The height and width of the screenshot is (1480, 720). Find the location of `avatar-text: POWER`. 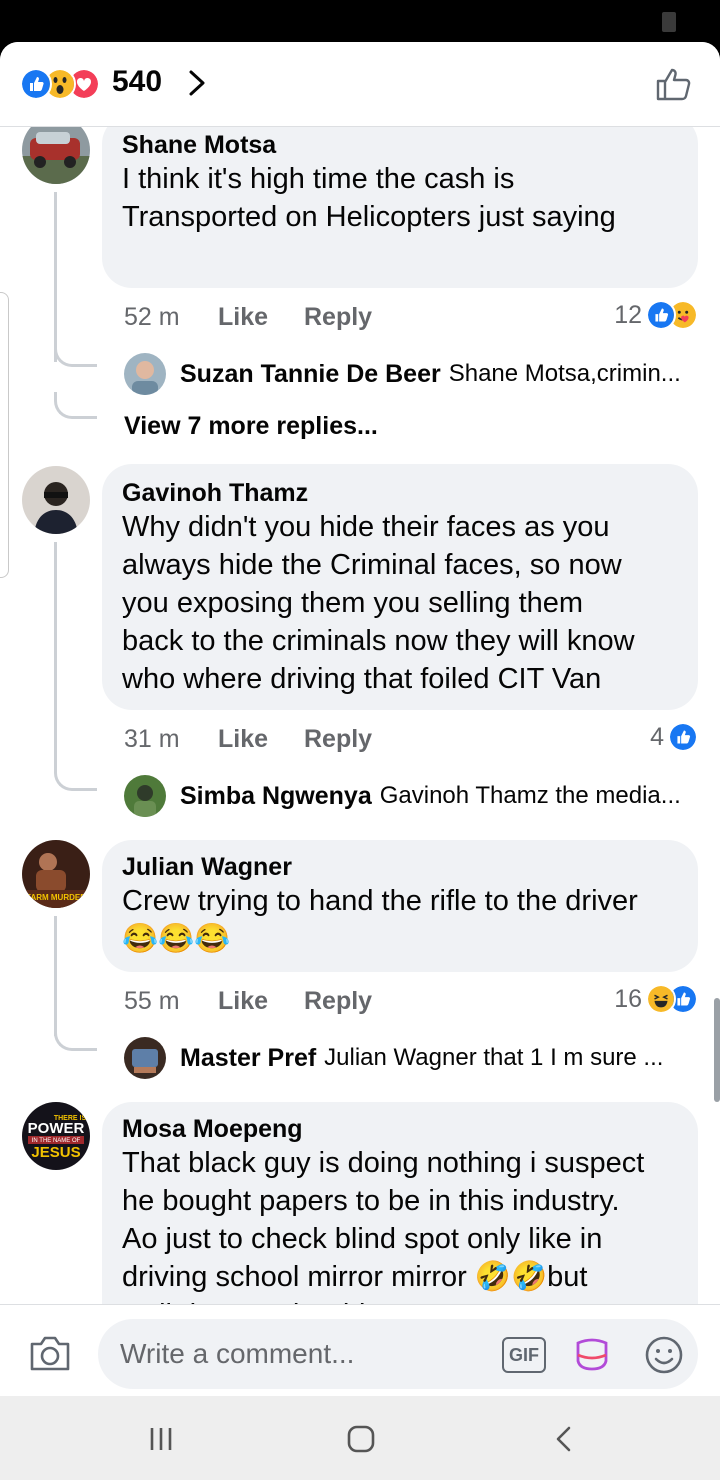

avatar-text: POWER is located at coordinates (56, 1128).